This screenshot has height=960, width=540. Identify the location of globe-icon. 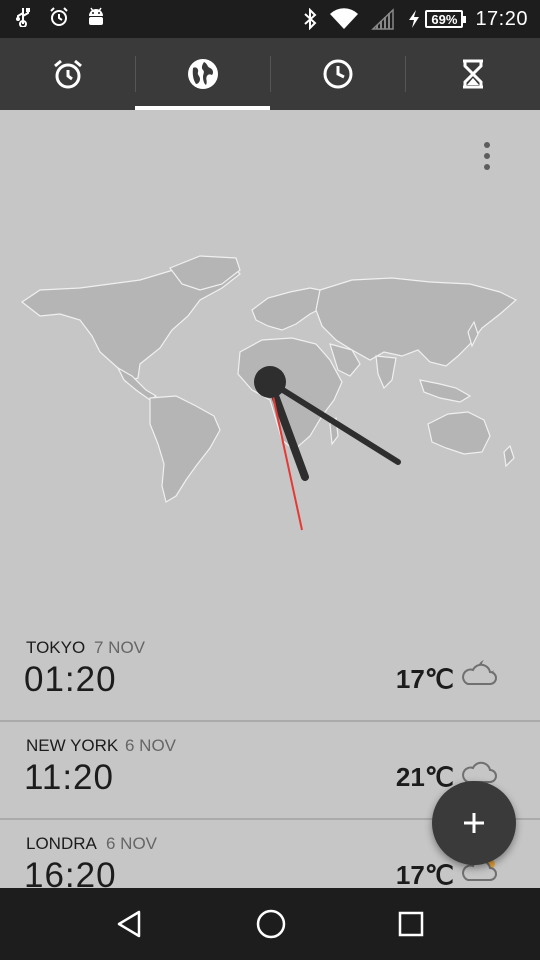
(202, 74).